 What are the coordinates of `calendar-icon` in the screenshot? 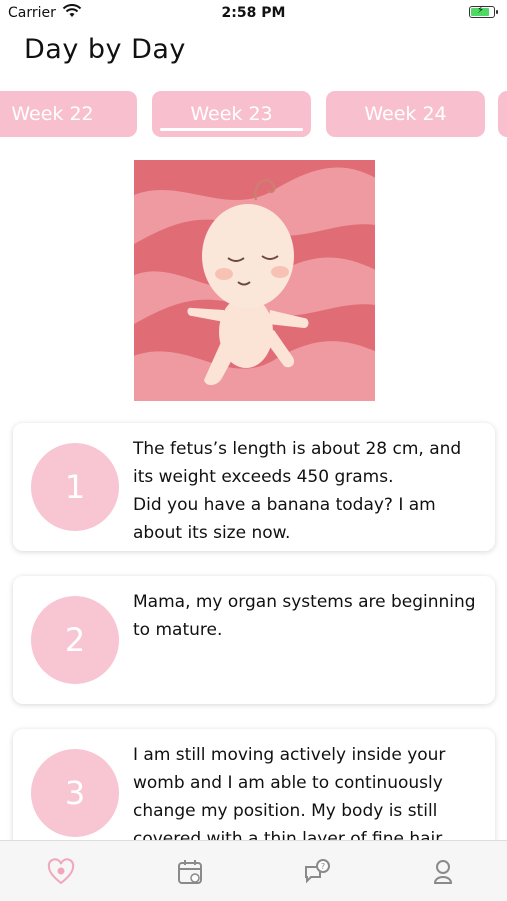 It's located at (190, 872).